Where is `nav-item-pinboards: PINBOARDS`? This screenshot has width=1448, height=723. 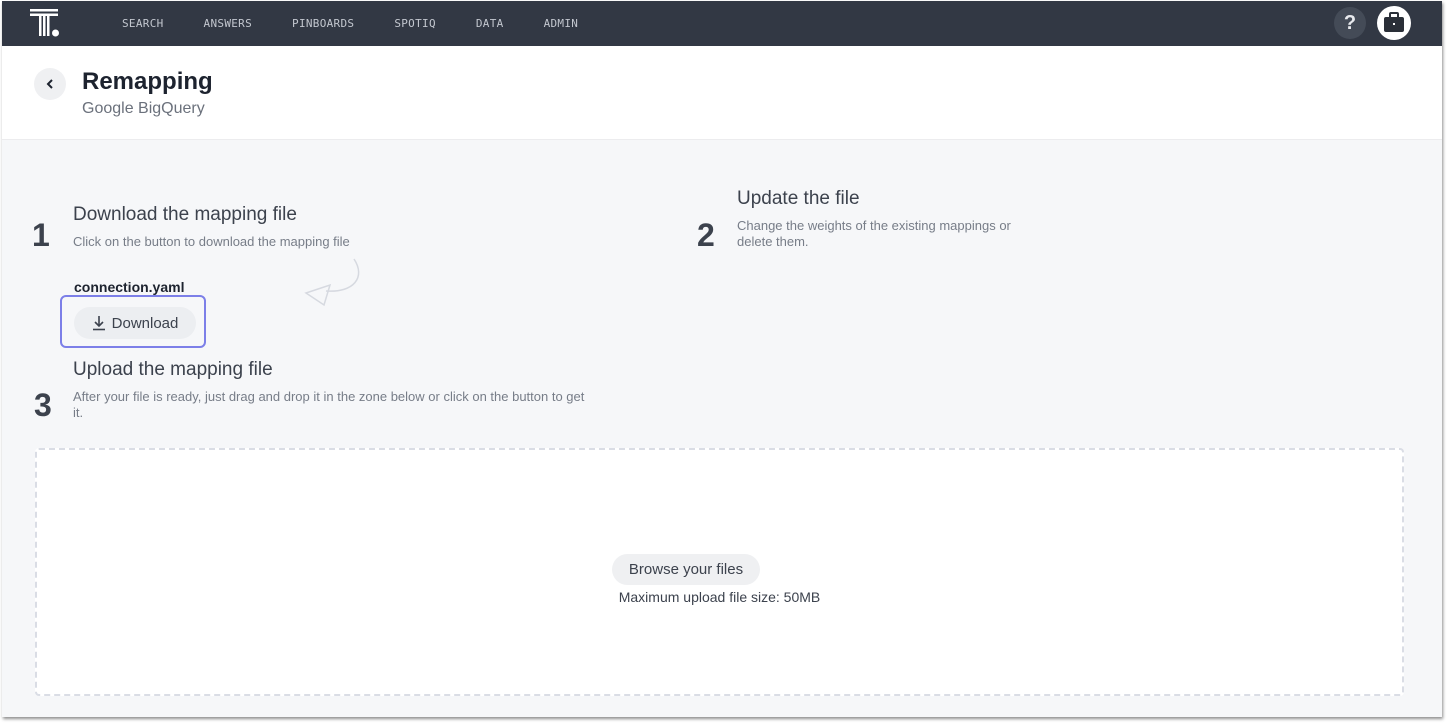 nav-item-pinboards: PINBOARDS is located at coordinates (323, 23).